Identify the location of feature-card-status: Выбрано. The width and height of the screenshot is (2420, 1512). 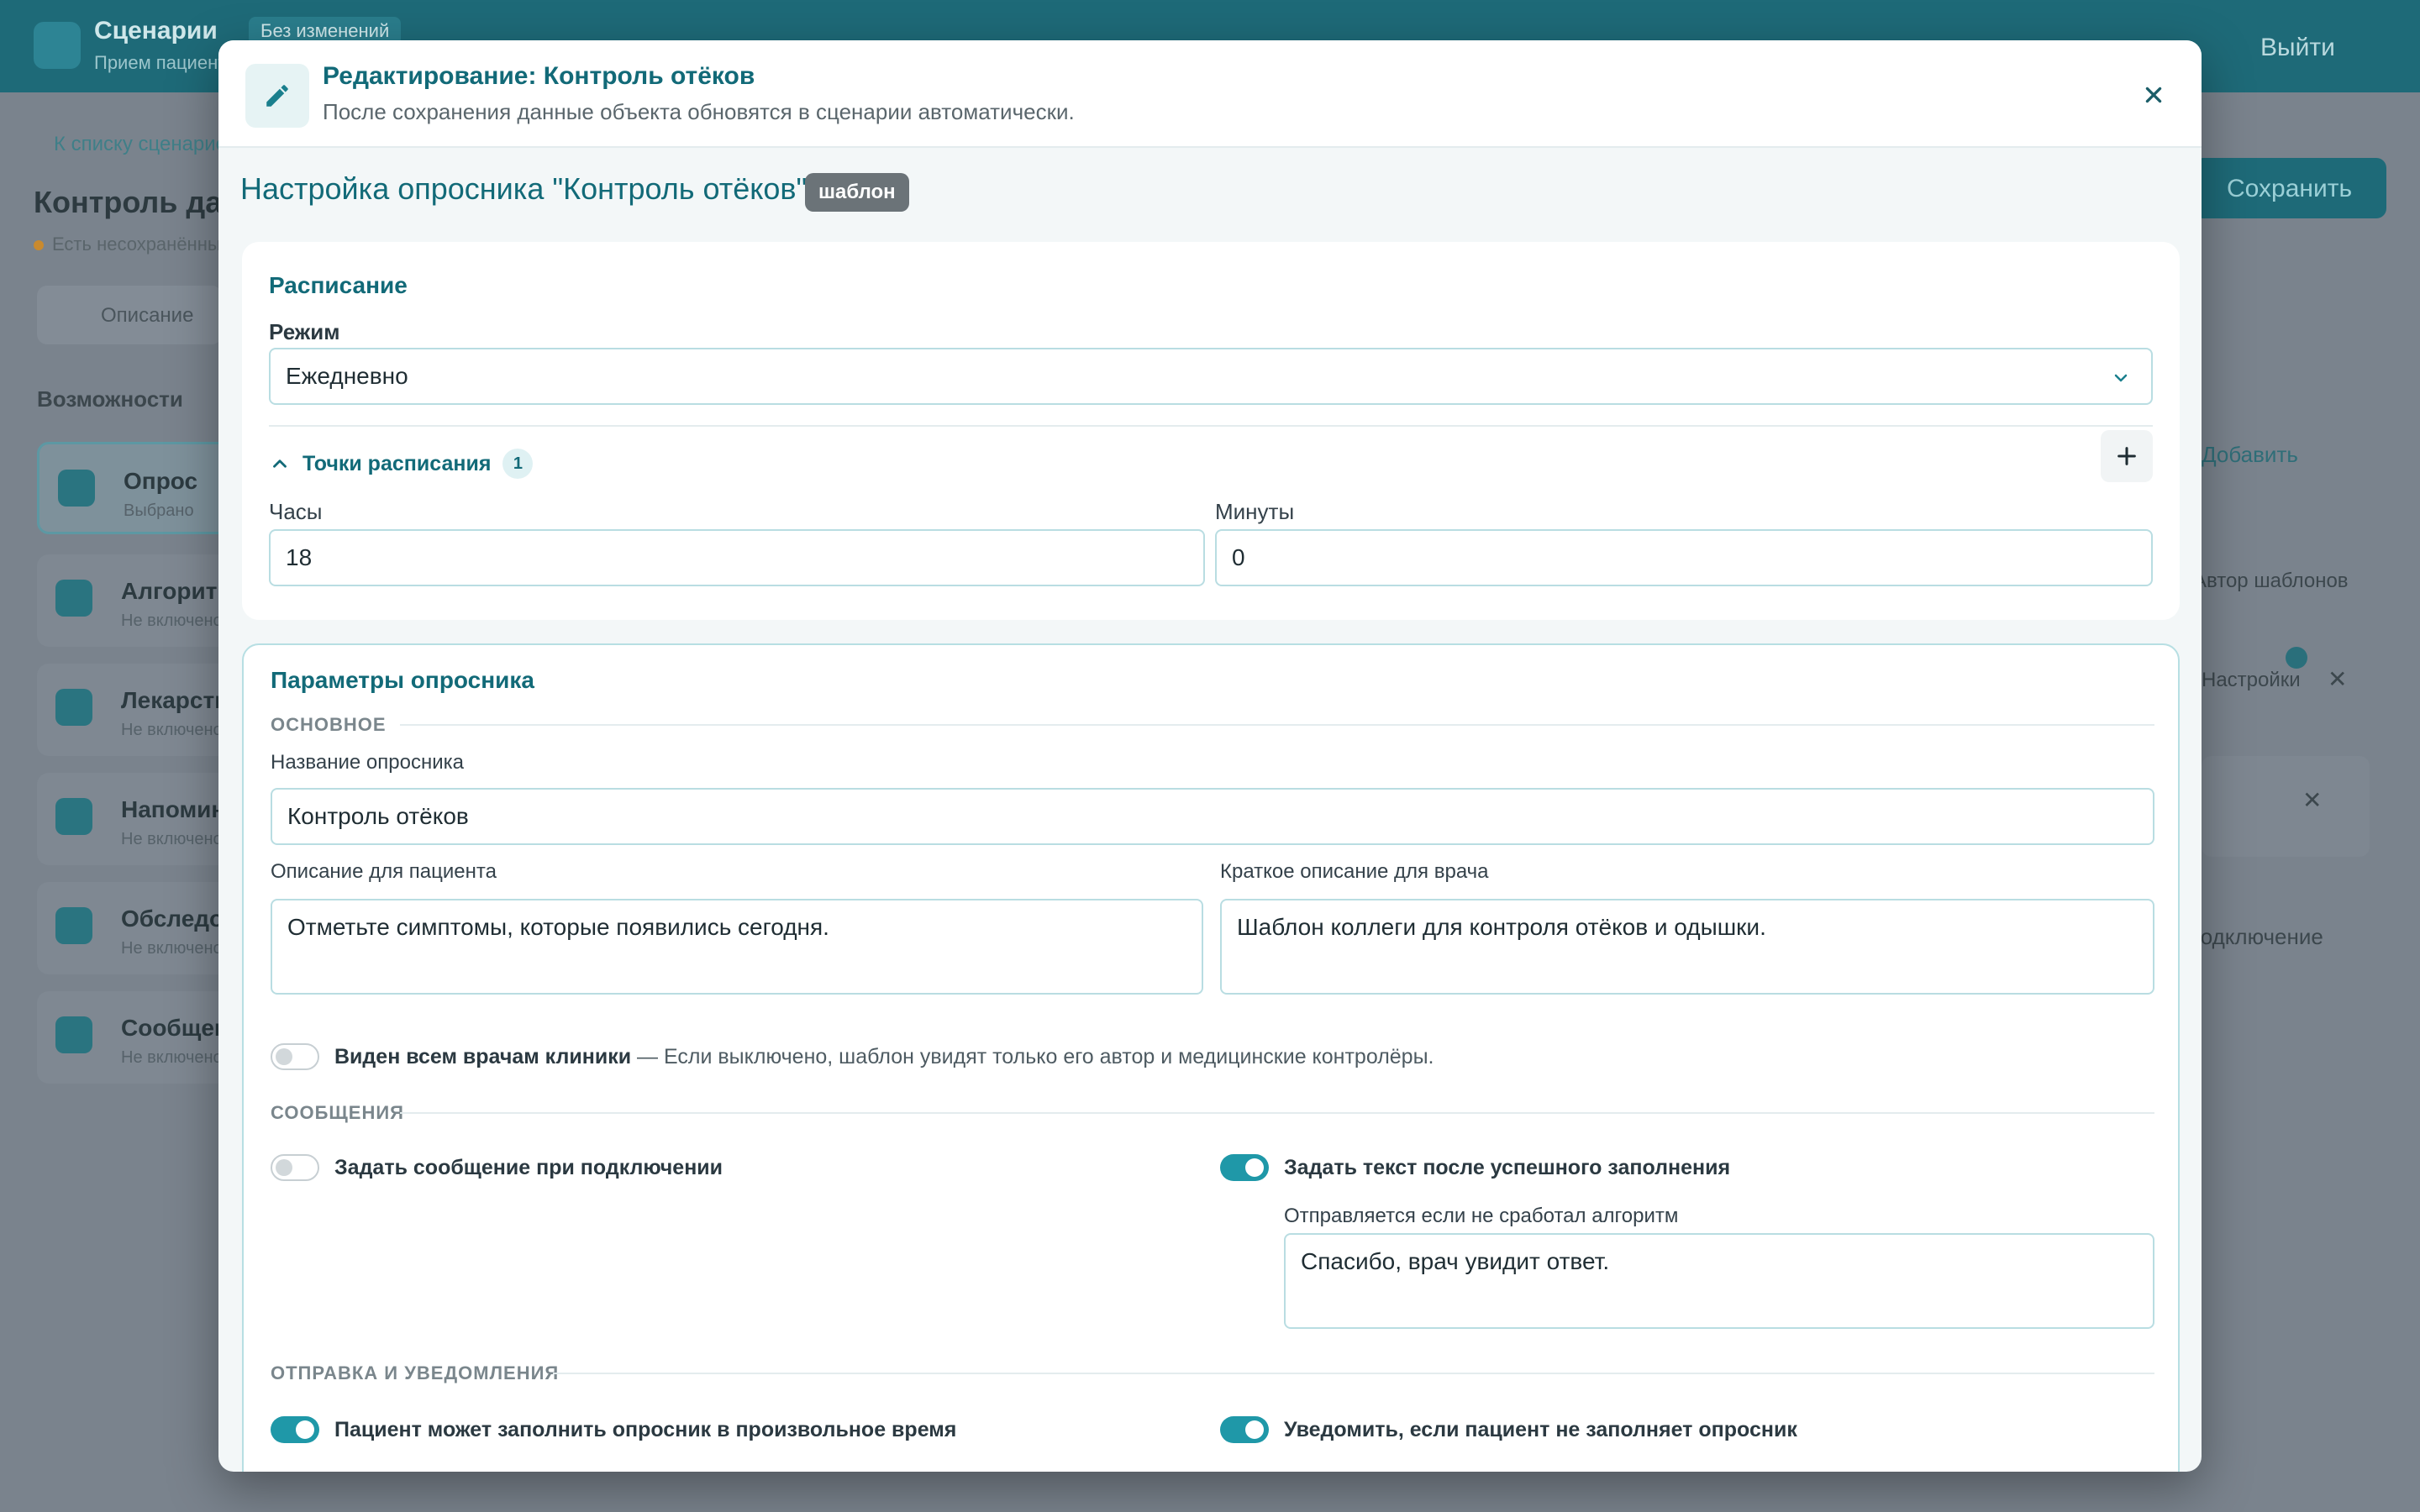
(159, 510).